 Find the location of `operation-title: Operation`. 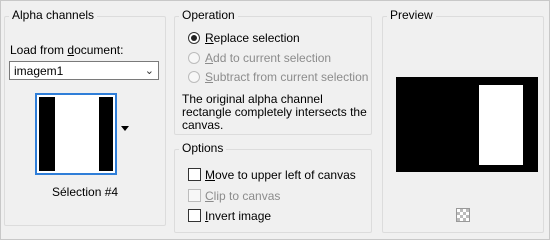

operation-title: Operation is located at coordinates (208, 15).